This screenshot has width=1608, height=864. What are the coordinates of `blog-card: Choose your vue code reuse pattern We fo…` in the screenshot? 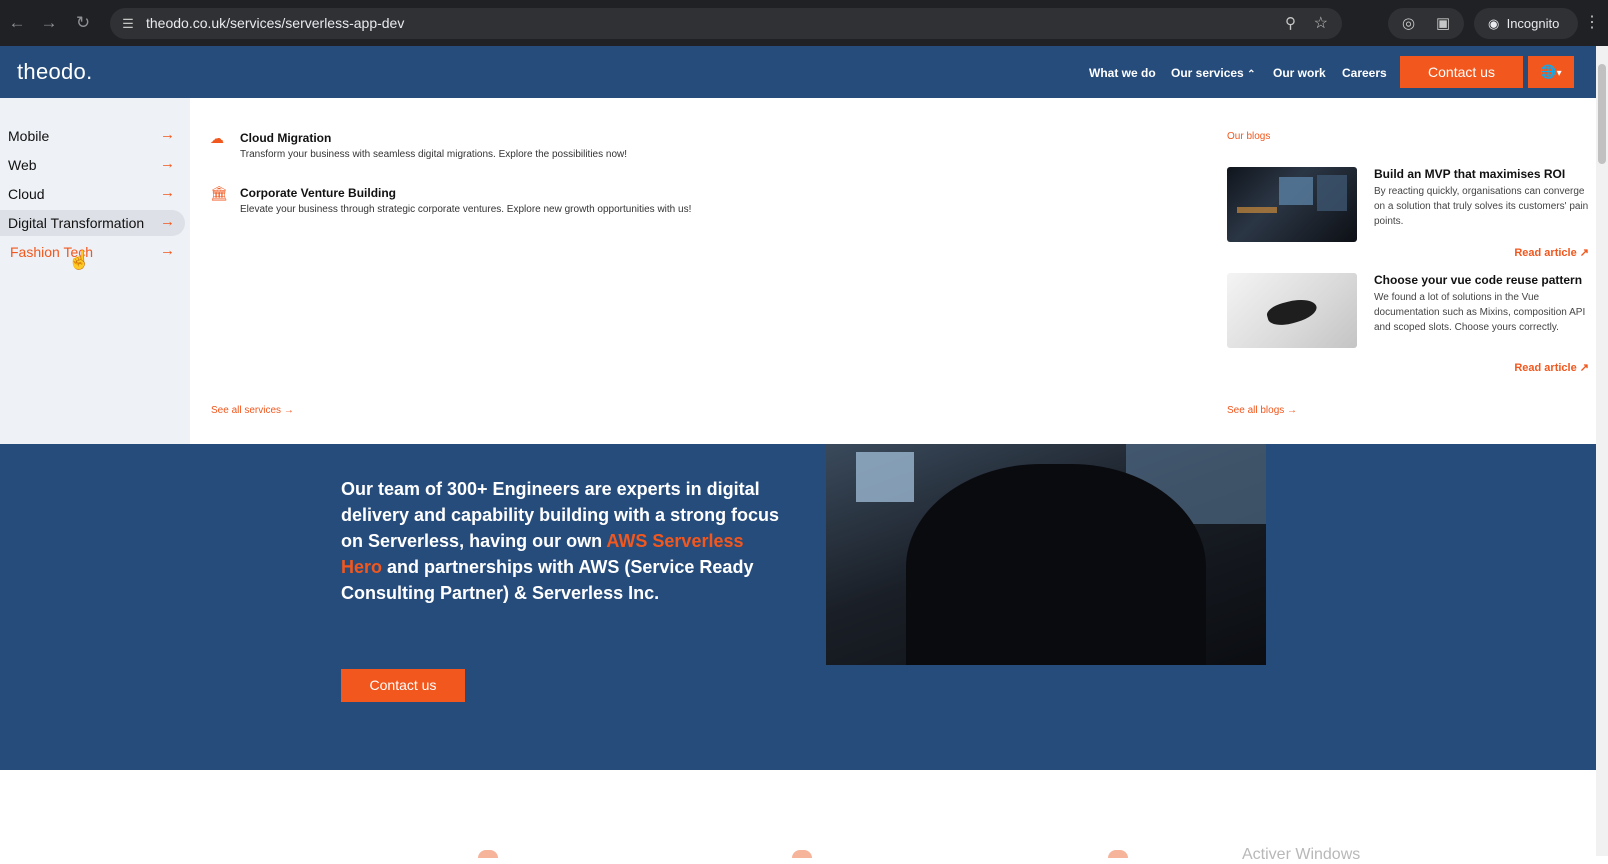 It's located at (1408, 323).